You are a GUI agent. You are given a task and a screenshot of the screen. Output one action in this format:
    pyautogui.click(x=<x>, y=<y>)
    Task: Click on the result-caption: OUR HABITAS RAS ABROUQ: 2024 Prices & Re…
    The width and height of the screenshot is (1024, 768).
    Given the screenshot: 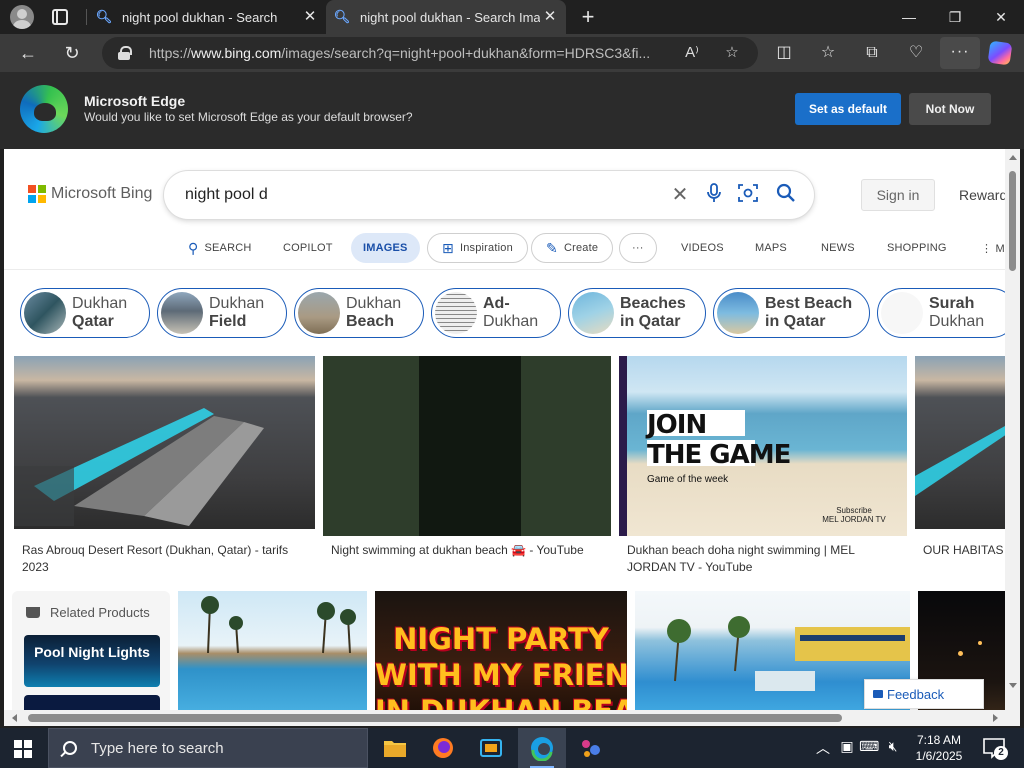 What is the action you would take?
    pyautogui.click(x=964, y=550)
    